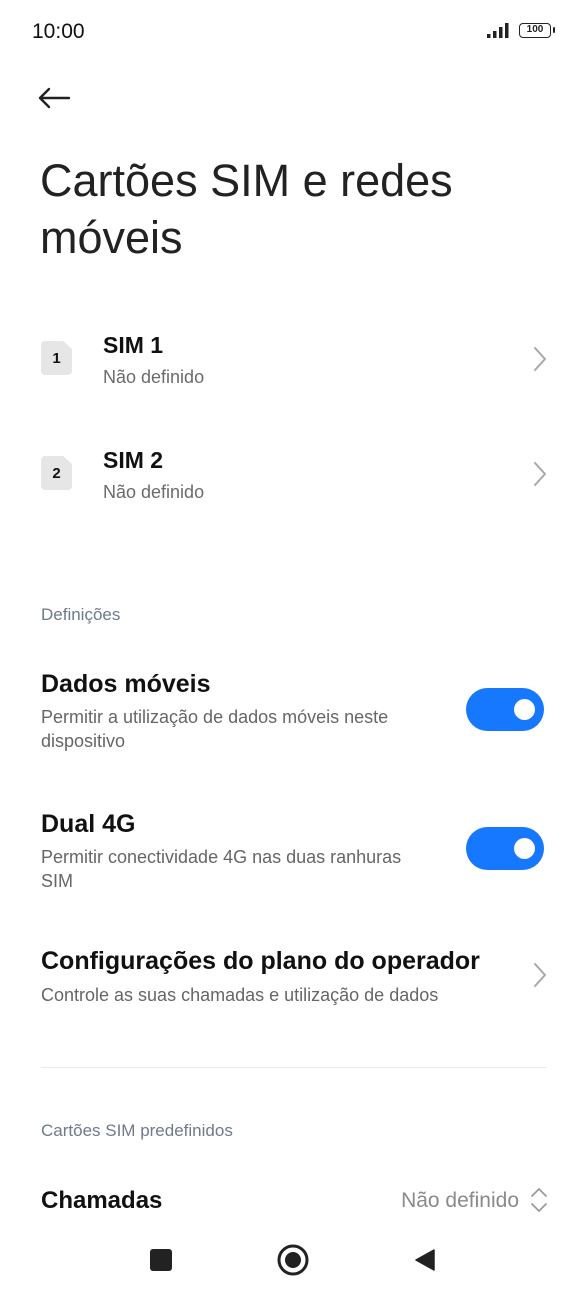  Describe the element at coordinates (56, 473) in the screenshot. I see `sim-card-icon: 2` at that location.